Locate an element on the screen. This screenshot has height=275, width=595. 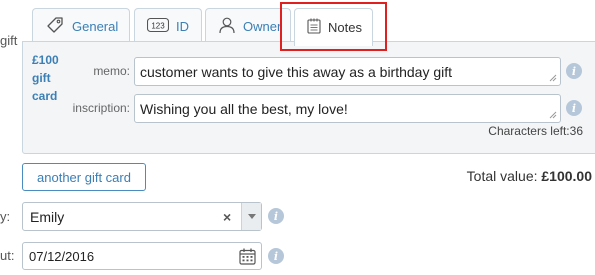
id-123-icon: 123 is located at coordinates (158, 26).